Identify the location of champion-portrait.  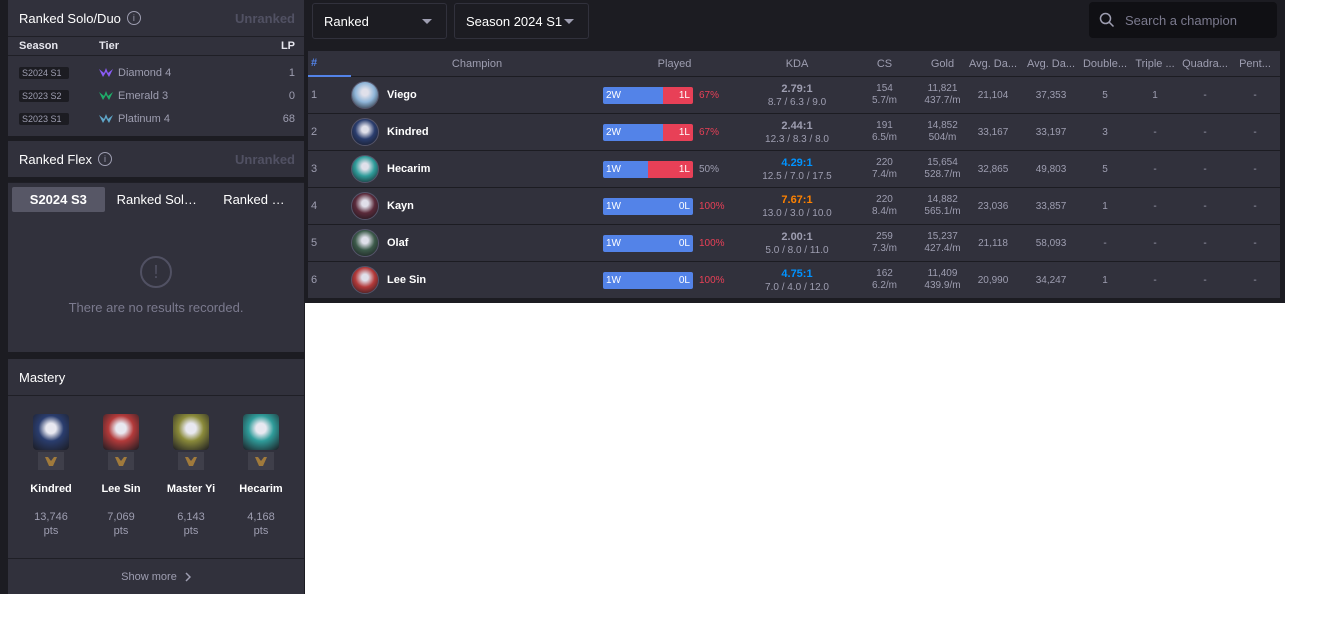
(51, 432).